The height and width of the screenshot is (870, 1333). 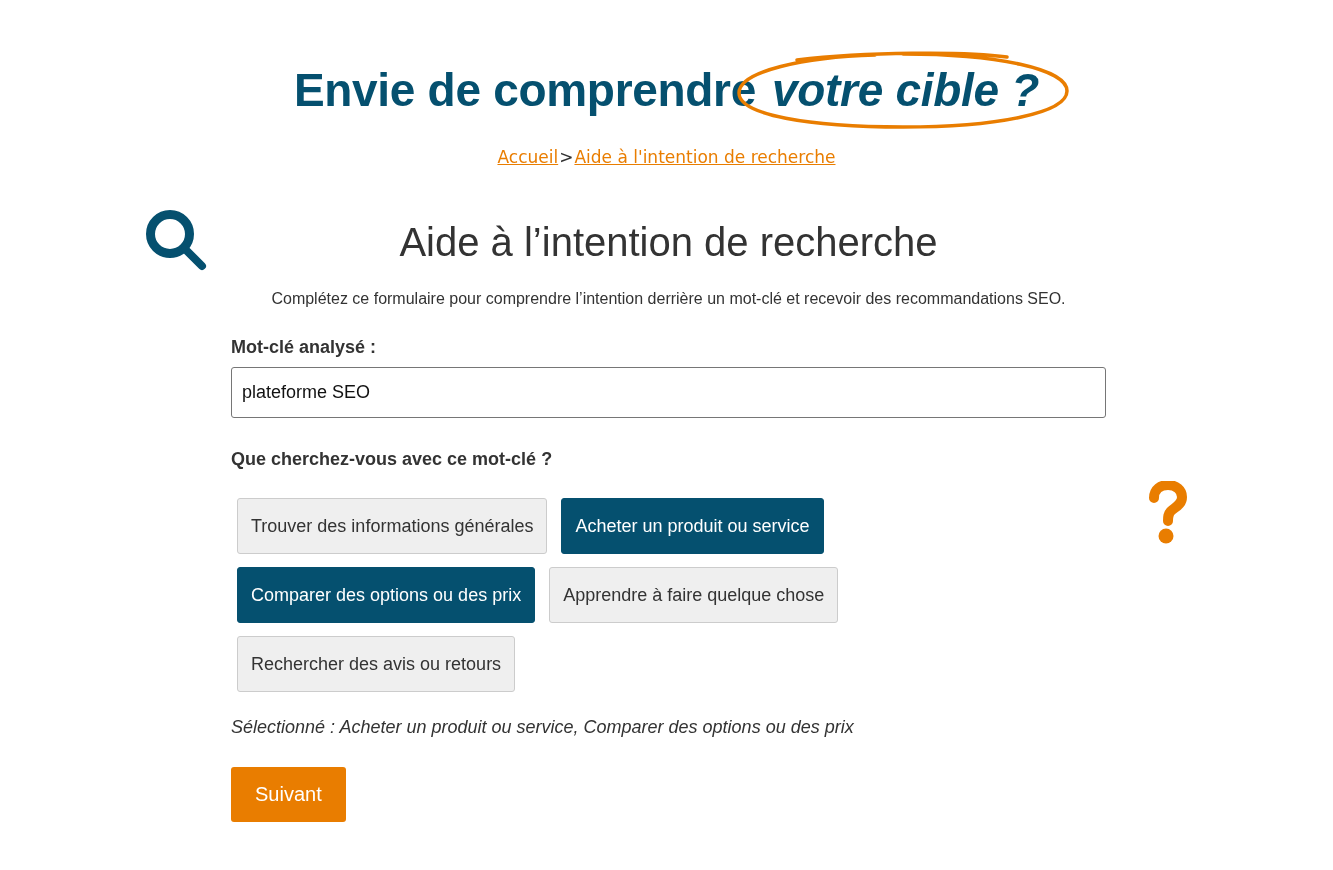 I want to click on form-heading: Aide à l’intention de recherche, so click(x=668, y=242).